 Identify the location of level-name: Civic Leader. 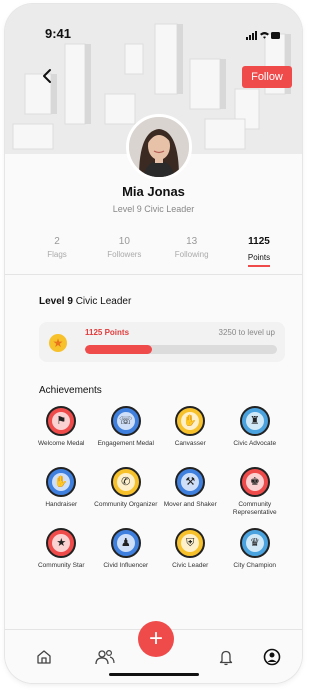
(102, 301).